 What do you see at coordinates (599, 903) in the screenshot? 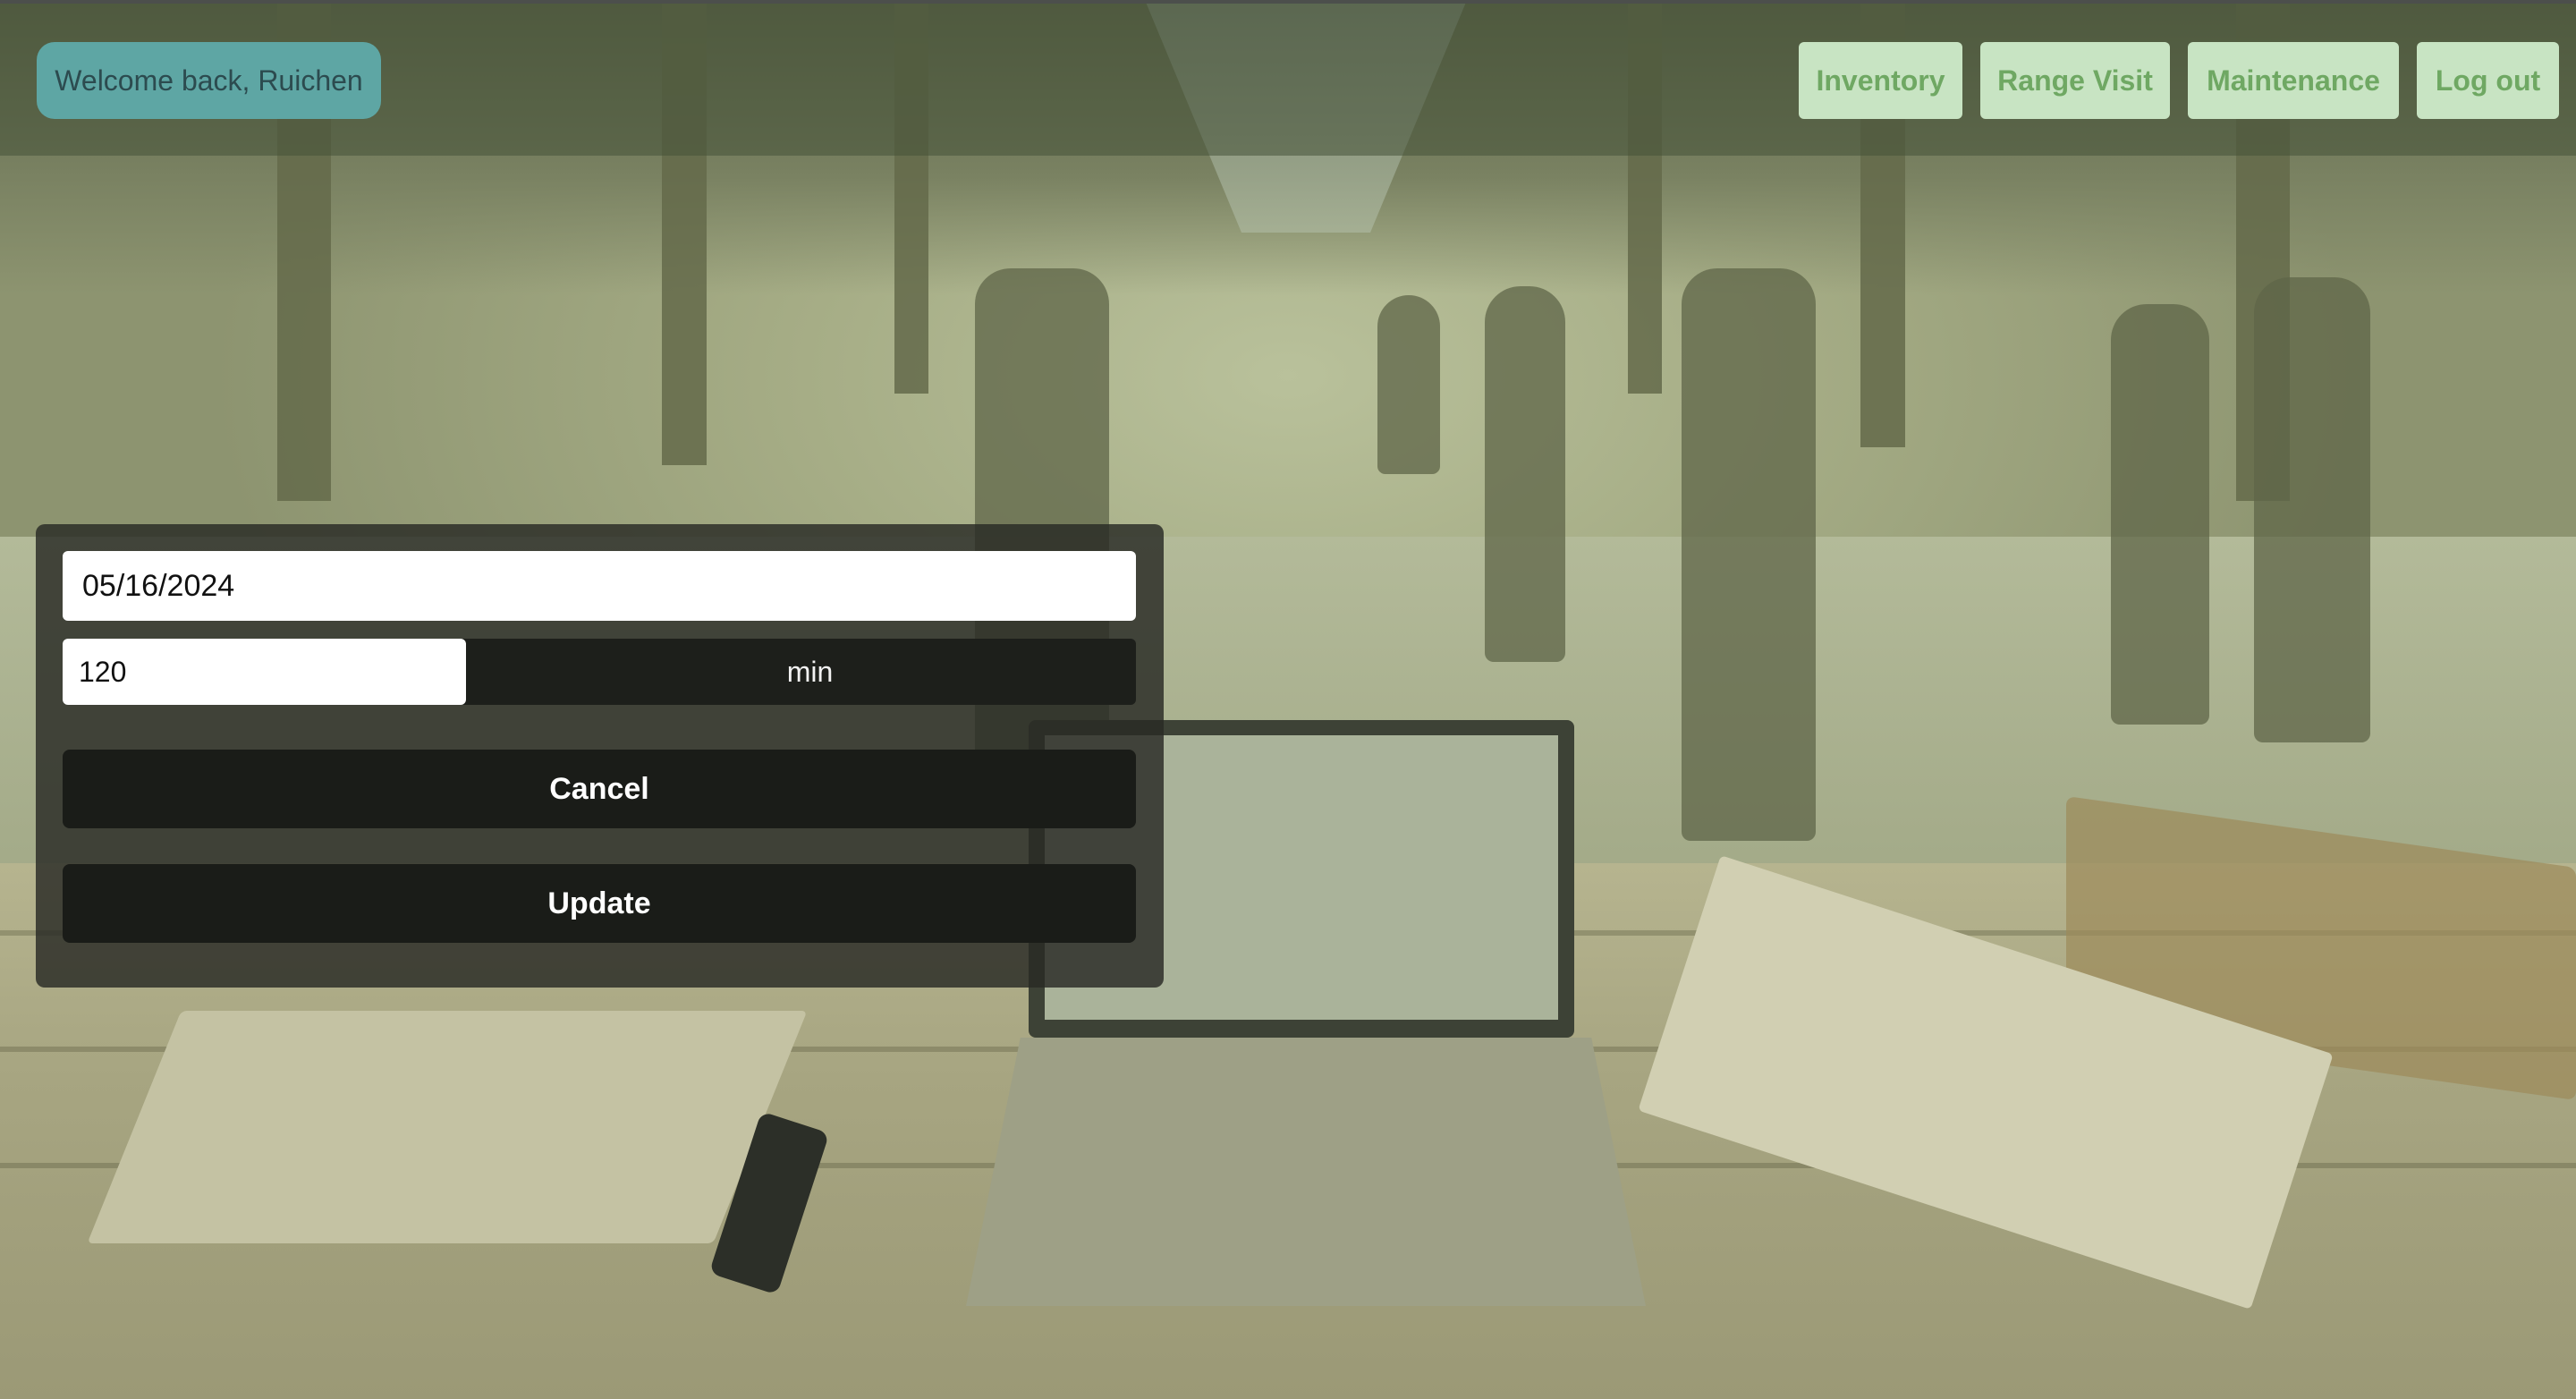
I see `update-button: Update` at bounding box center [599, 903].